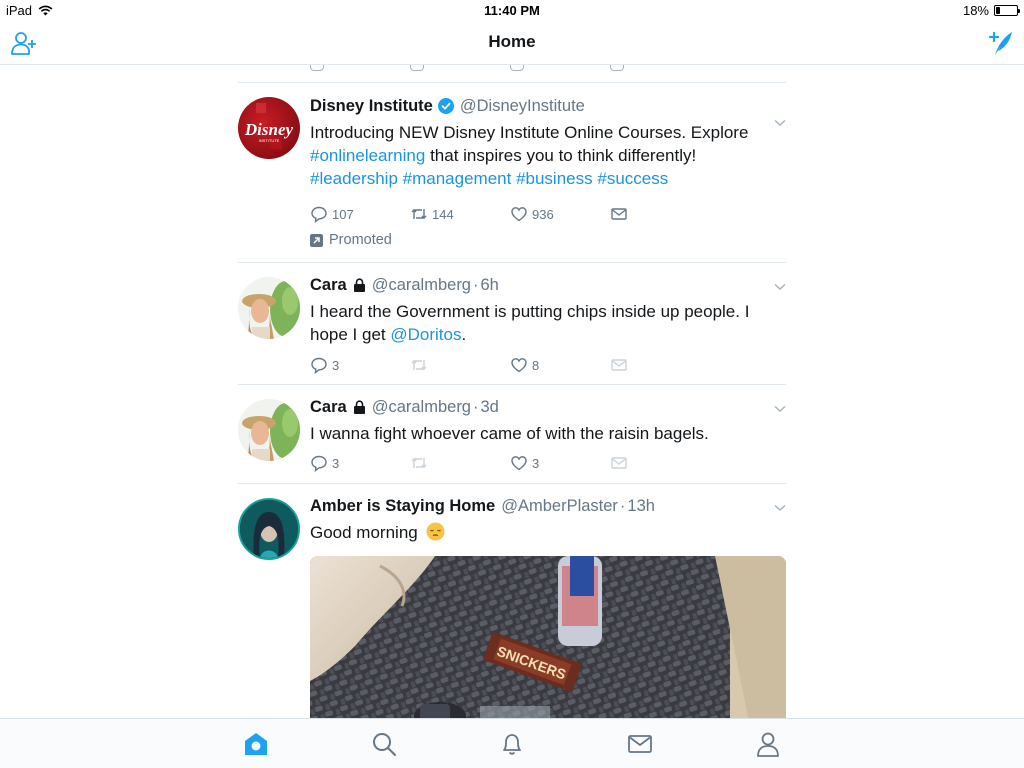  I want to click on tweet-photo: SNICKERS, so click(548, 637).